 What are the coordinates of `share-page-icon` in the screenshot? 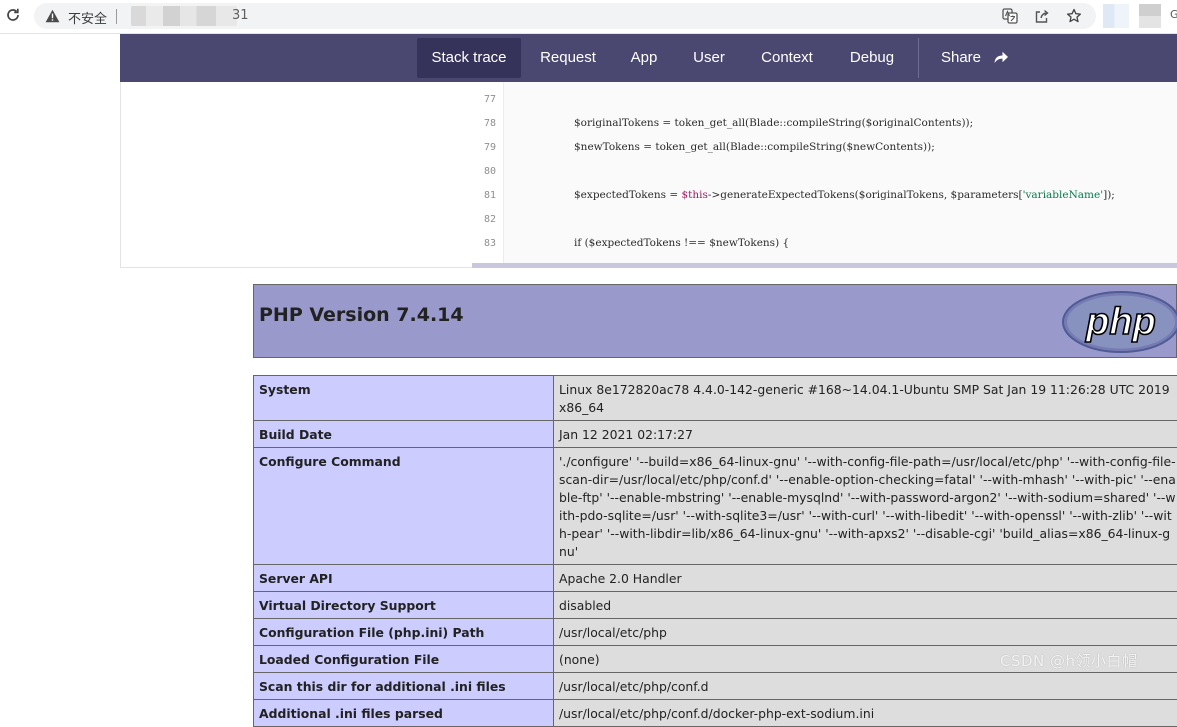 It's located at (1042, 16).